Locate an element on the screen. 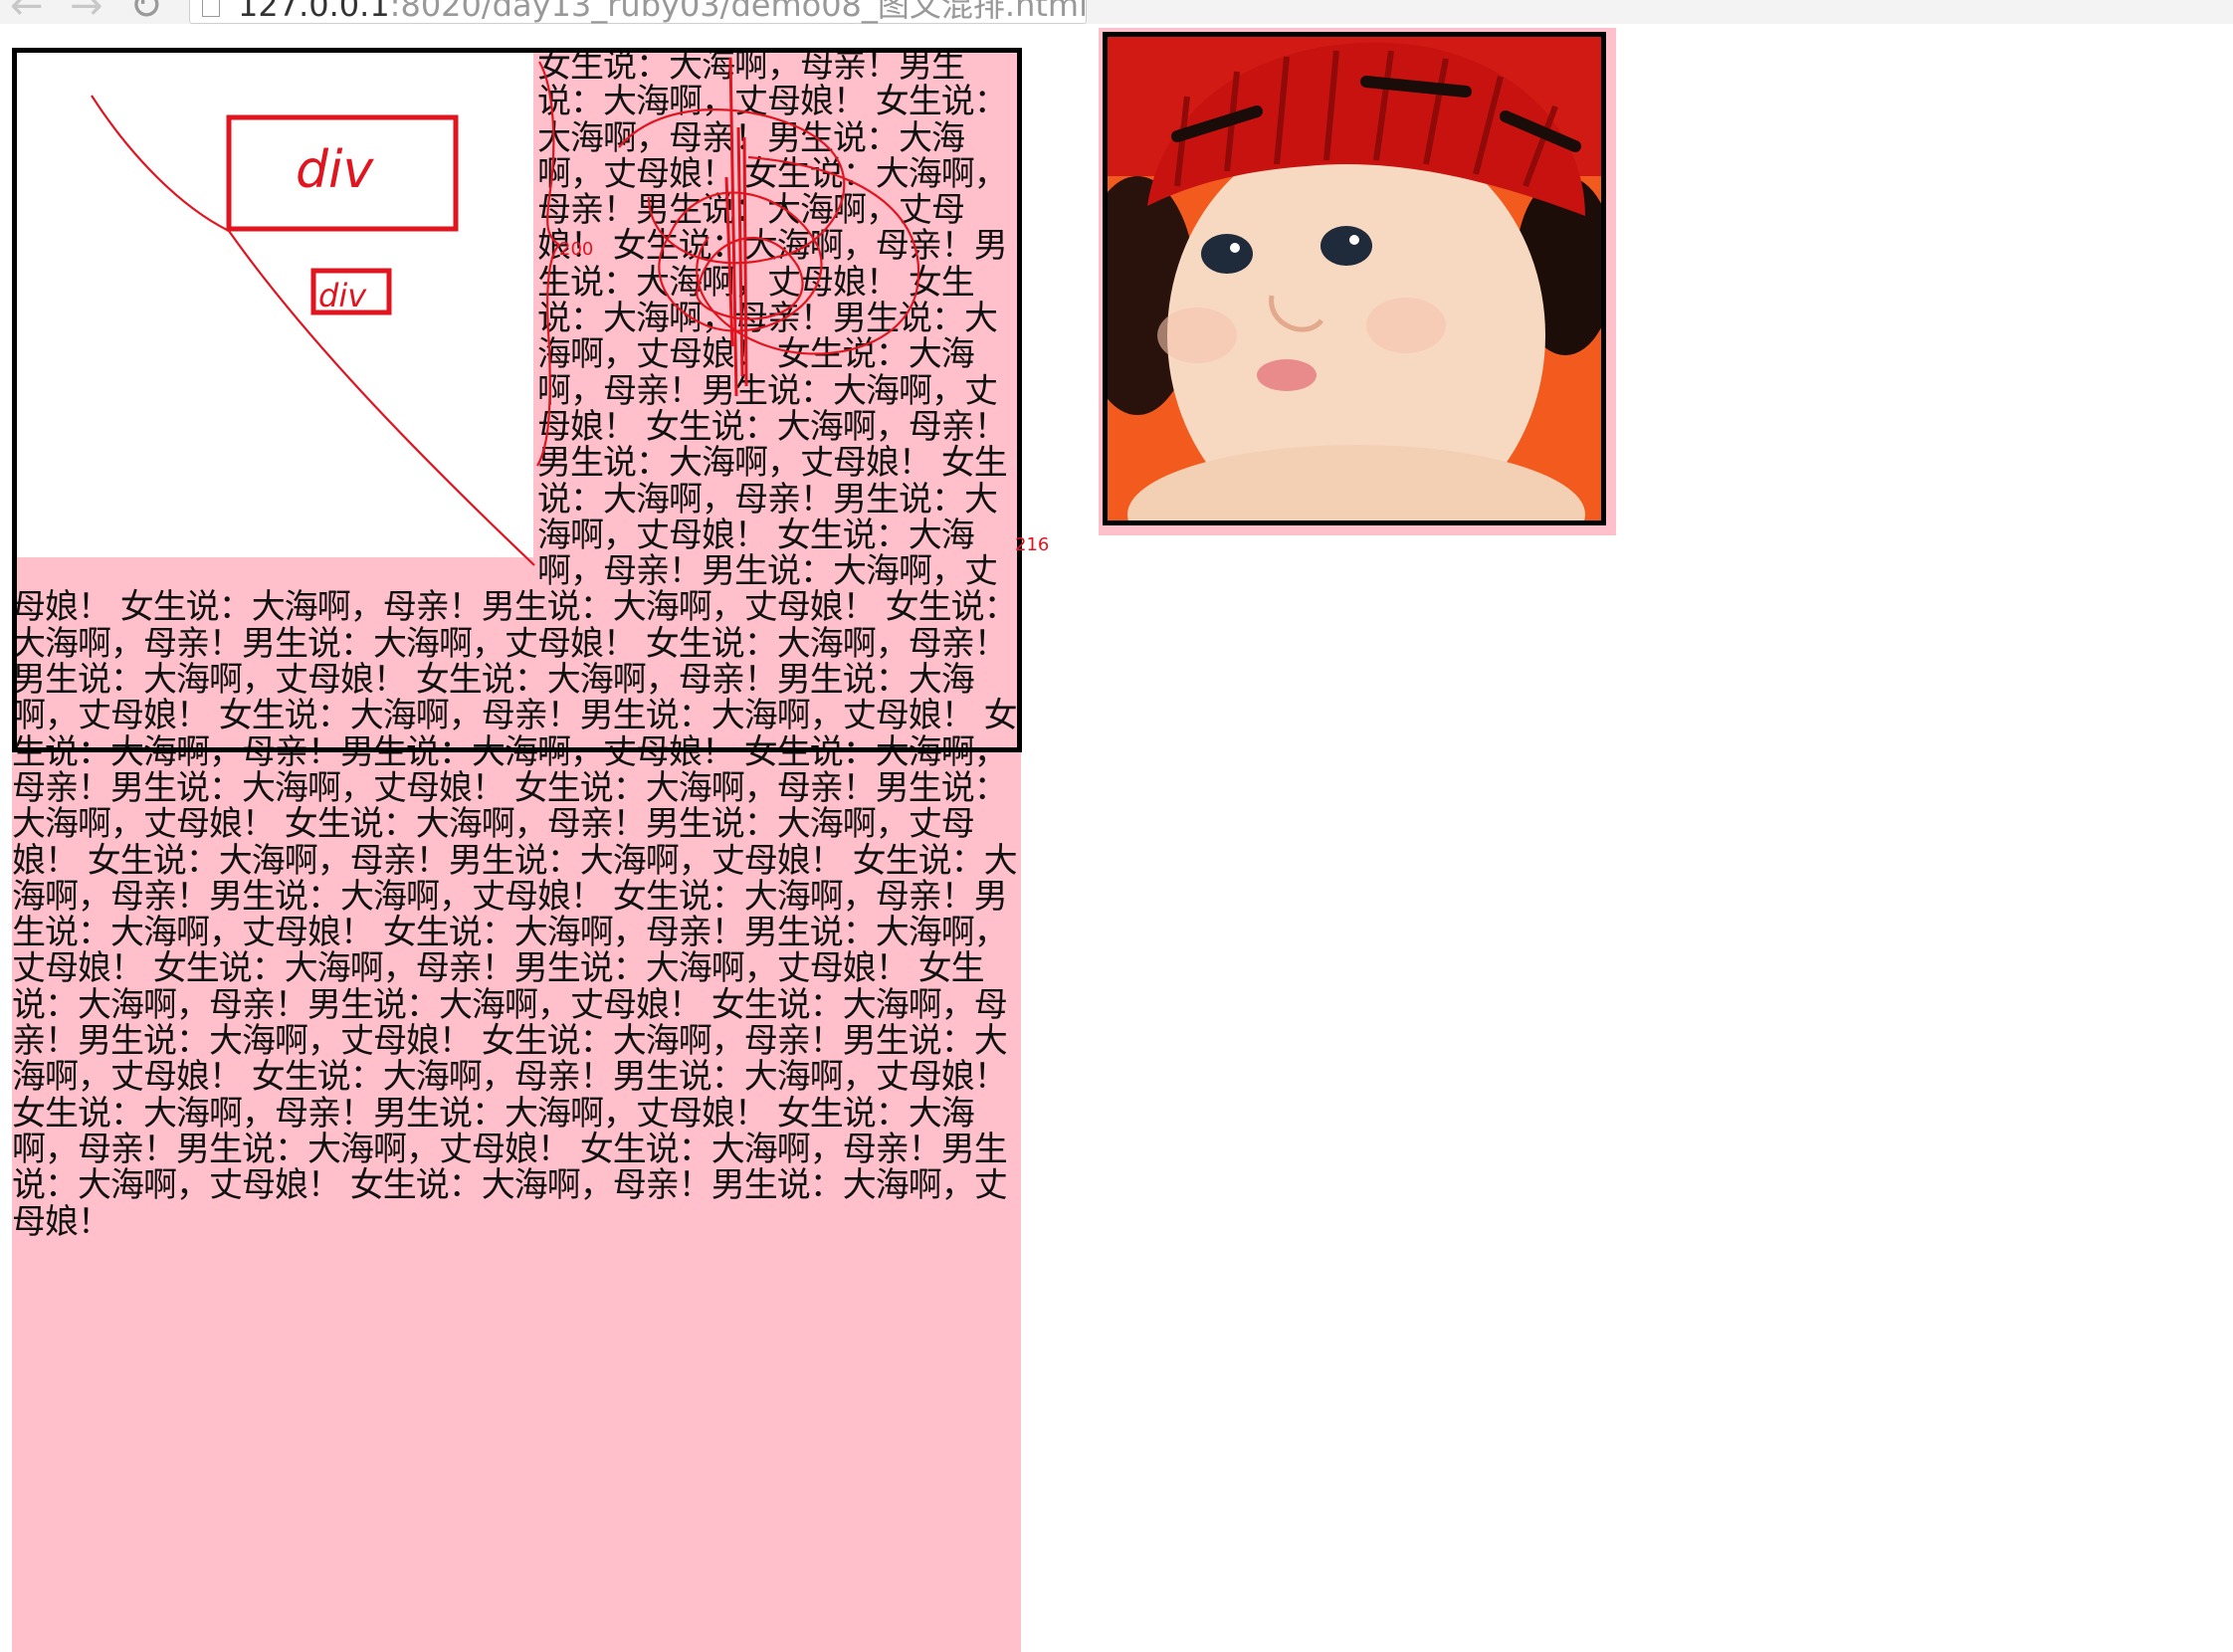  image-wrapper is located at coordinates (1357, 281).